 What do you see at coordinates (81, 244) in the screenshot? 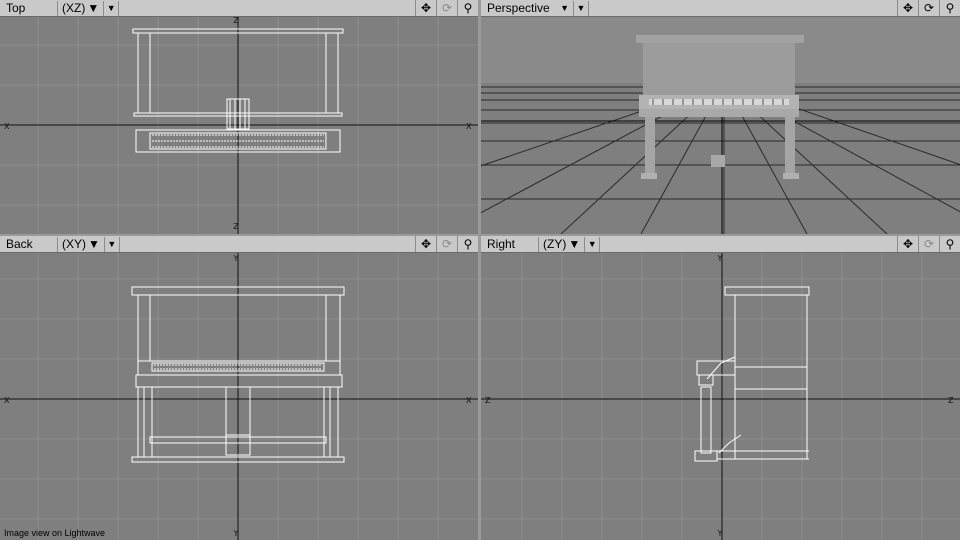
I see `axis-dropdown: (XY) ▼` at bounding box center [81, 244].